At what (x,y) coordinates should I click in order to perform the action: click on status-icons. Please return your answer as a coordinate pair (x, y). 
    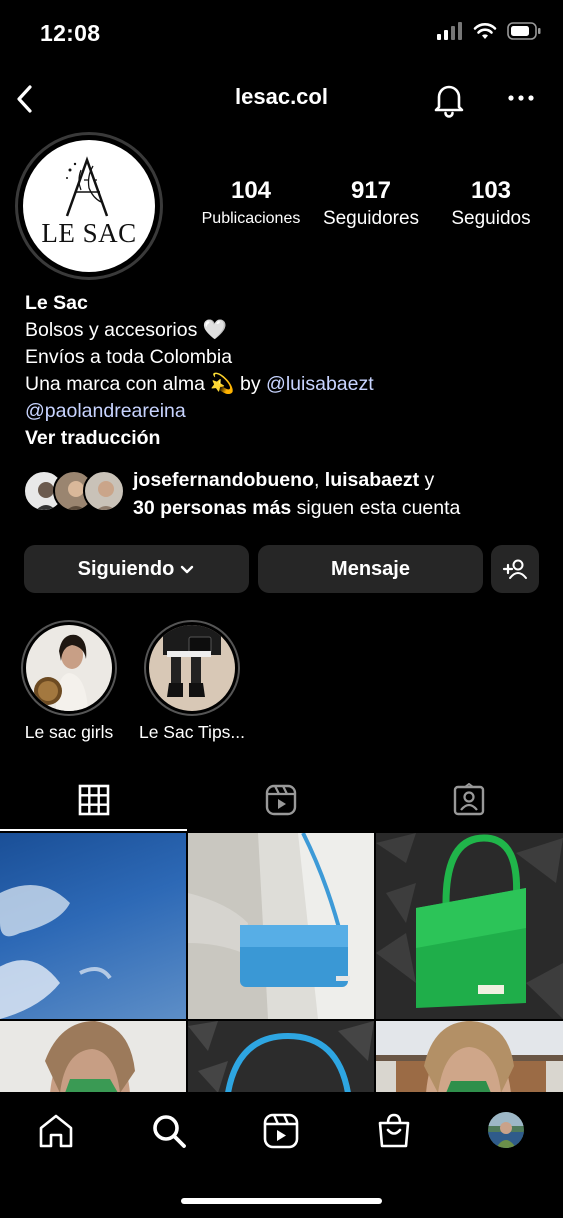
    Looking at the image, I should click on (489, 31).